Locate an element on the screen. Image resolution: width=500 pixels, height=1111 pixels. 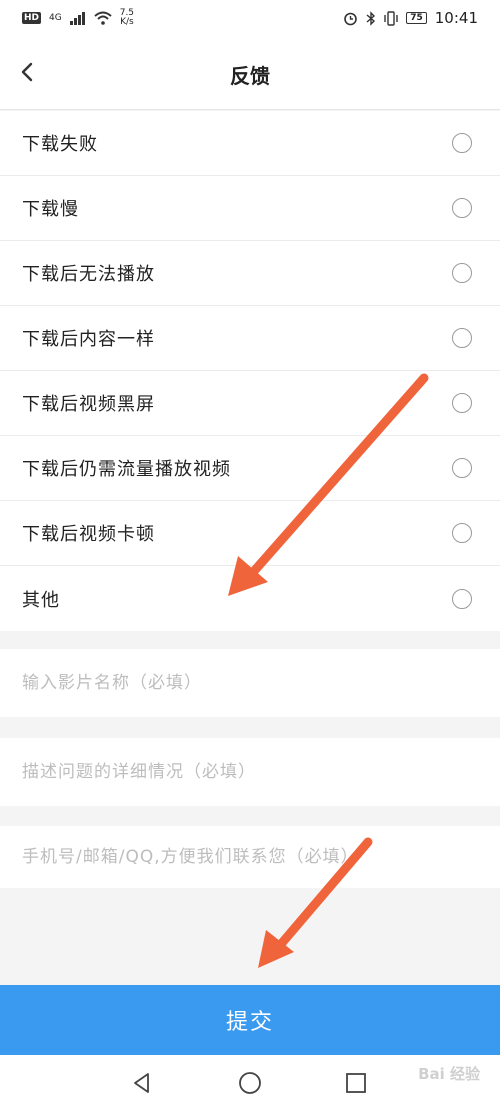
clock: 10:41 is located at coordinates (456, 18).